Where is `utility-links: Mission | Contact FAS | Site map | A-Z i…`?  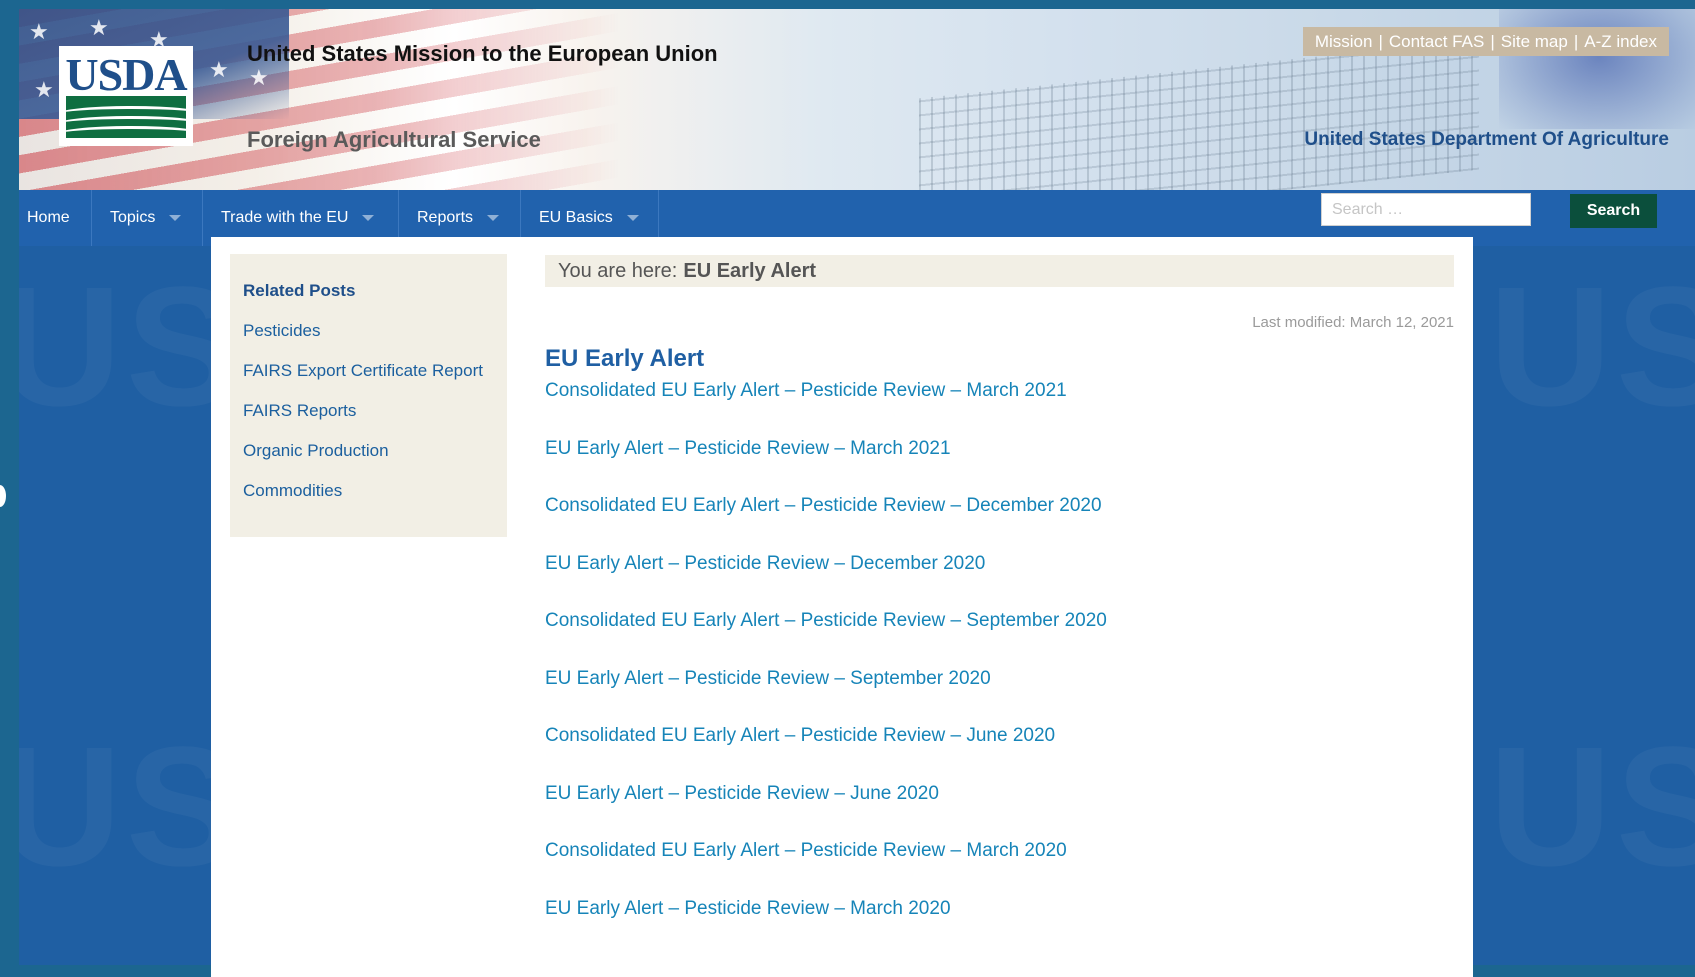 utility-links: Mission | Contact FAS | Site map | A-Z i… is located at coordinates (1485, 41).